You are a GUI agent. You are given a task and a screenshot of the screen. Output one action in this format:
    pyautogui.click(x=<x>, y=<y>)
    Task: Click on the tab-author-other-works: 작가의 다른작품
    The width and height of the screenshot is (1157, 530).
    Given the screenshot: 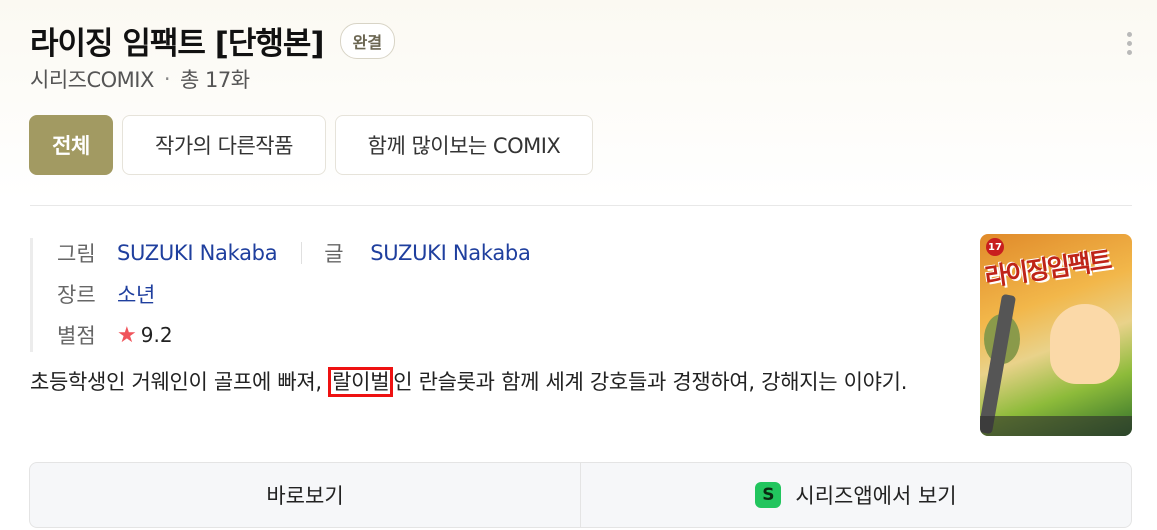 What is the action you would take?
    pyautogui.click(x=224, y=145)
    